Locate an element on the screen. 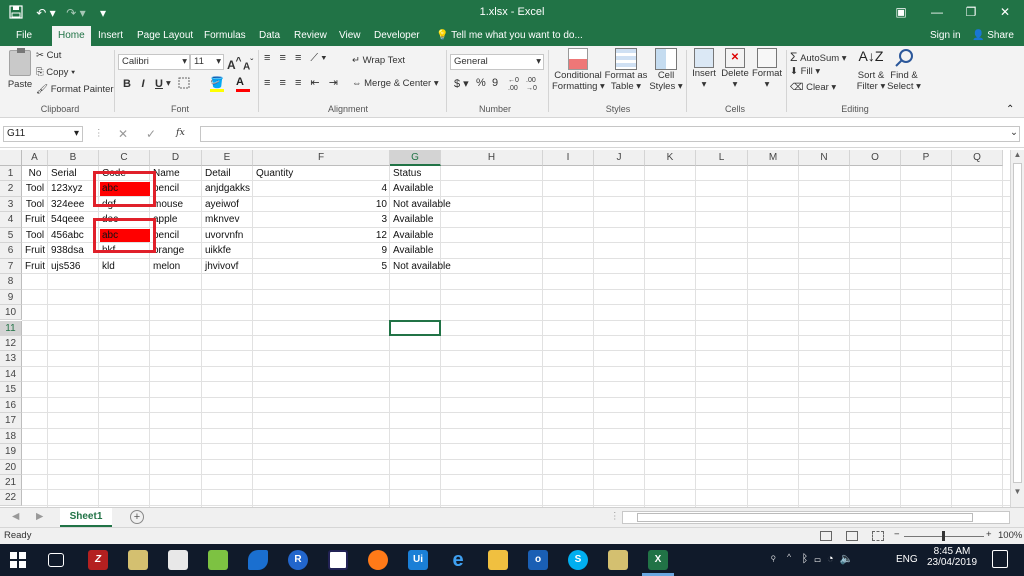  cell: Tool is located at coordinates (35, 204).